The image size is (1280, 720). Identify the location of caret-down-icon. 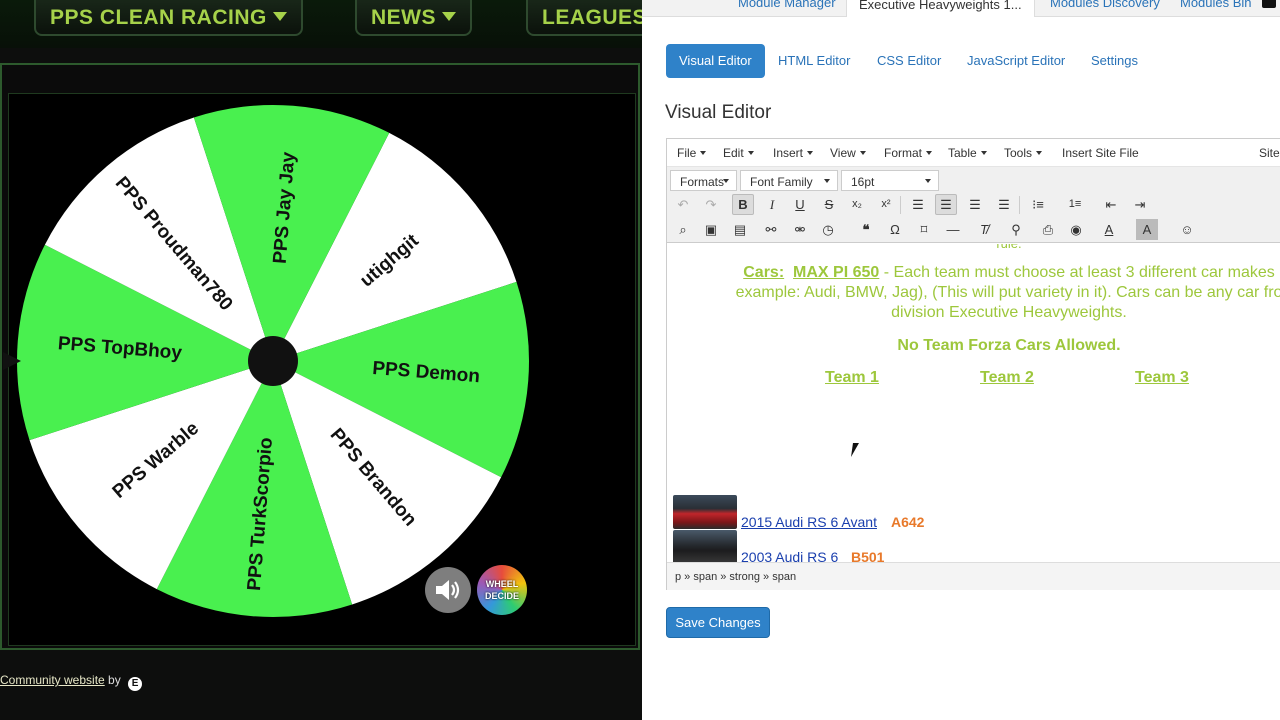
(449, 16).